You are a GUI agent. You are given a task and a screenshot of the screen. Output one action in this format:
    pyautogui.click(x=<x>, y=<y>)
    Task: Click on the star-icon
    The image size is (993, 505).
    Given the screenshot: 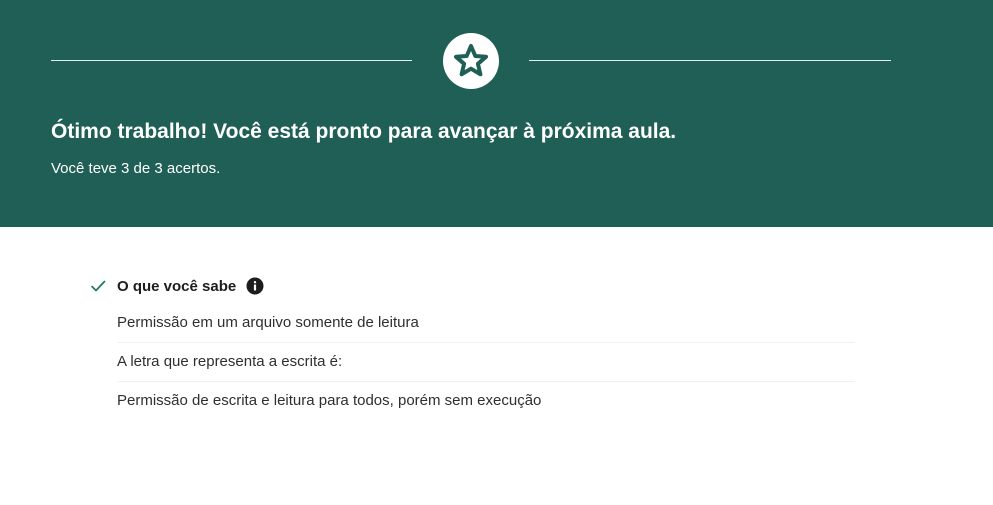 What is the action you would take?
    pyautogui.click(x=471, y=60)
    